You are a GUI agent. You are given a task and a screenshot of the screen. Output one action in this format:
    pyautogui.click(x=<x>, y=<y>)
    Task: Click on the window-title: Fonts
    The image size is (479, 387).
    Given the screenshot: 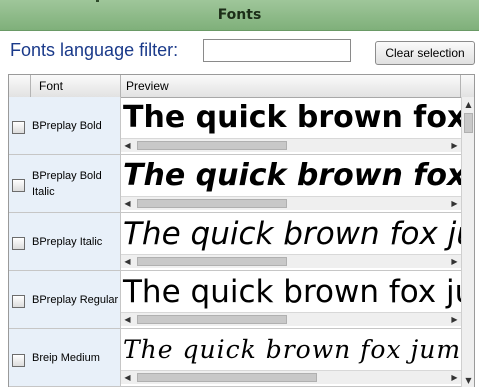 What is the action you would take?
    pyautogui.click(x=239, y=15)
    